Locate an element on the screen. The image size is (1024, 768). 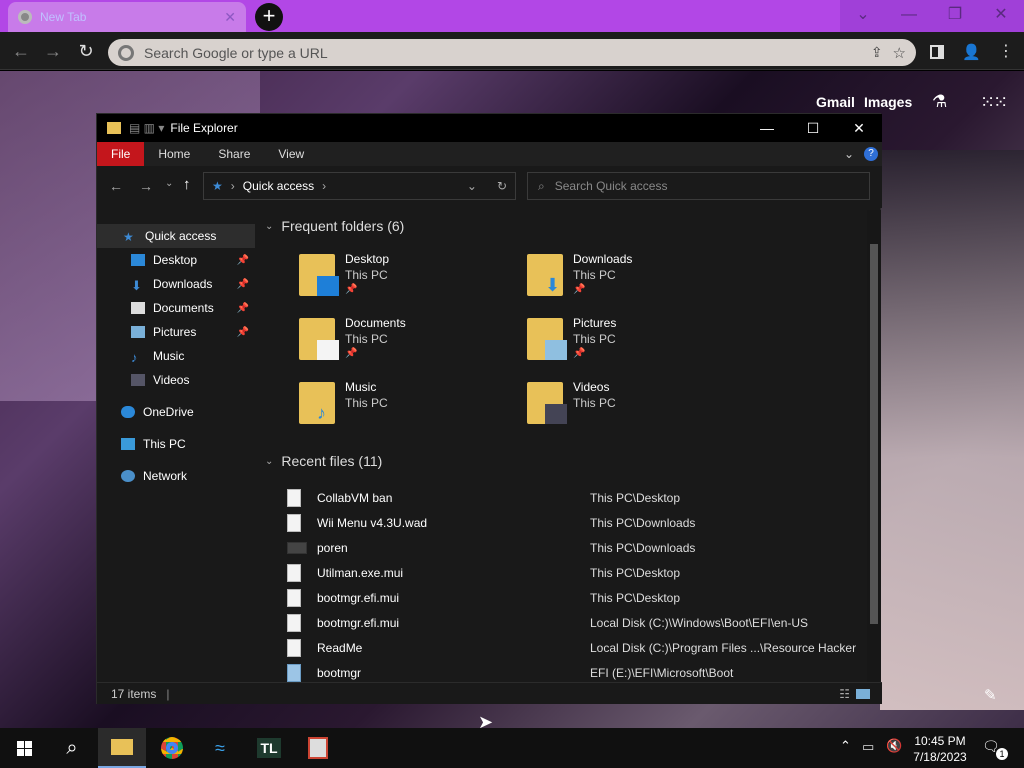
up-arrow-icon: ↑ is located at coordinates (187, 184).